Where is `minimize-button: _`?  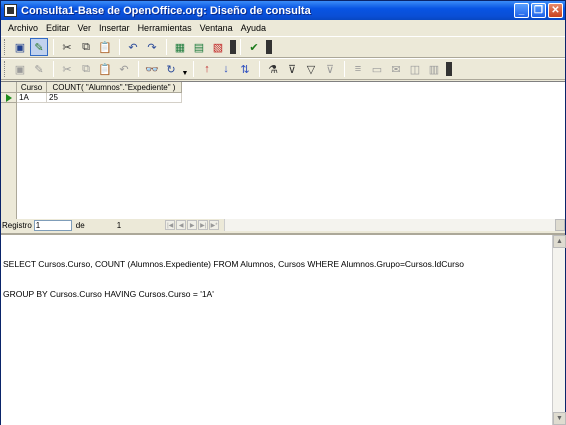
minimize-button: _ is located at coordinates (521, 10).